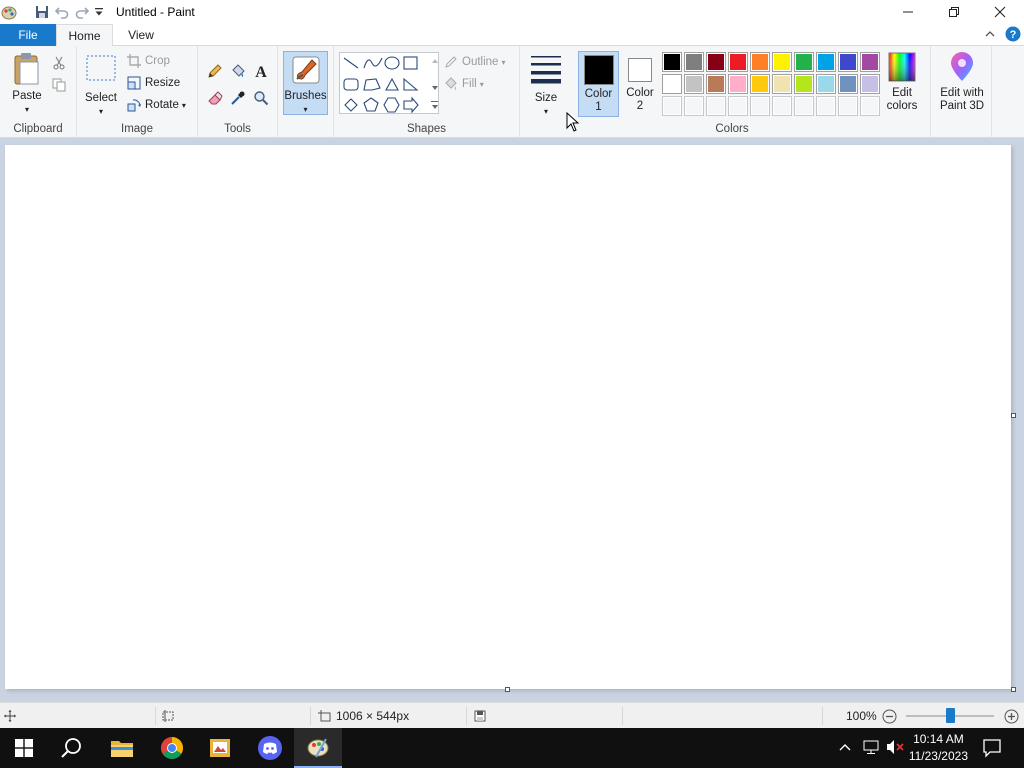 The height and width of the screenshot is (768, 1024). What do you see at coordinates (141, 35) in the screenshot?
I see `tab-view: View` at bounding box center [141, 35].